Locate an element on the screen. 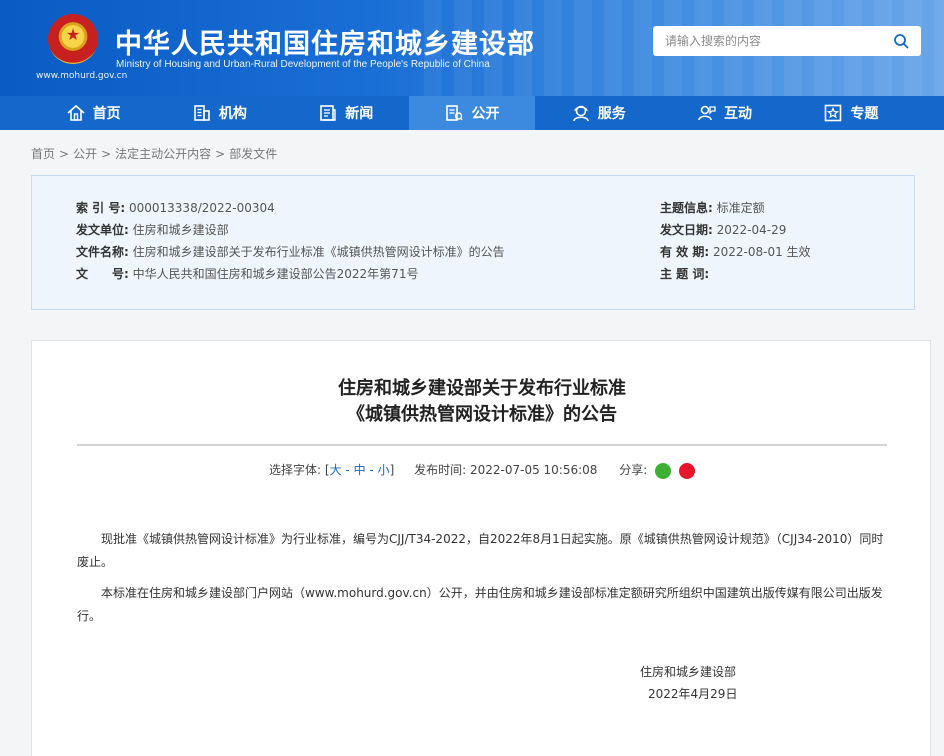  title-divider is located at coordinates (482, 445).